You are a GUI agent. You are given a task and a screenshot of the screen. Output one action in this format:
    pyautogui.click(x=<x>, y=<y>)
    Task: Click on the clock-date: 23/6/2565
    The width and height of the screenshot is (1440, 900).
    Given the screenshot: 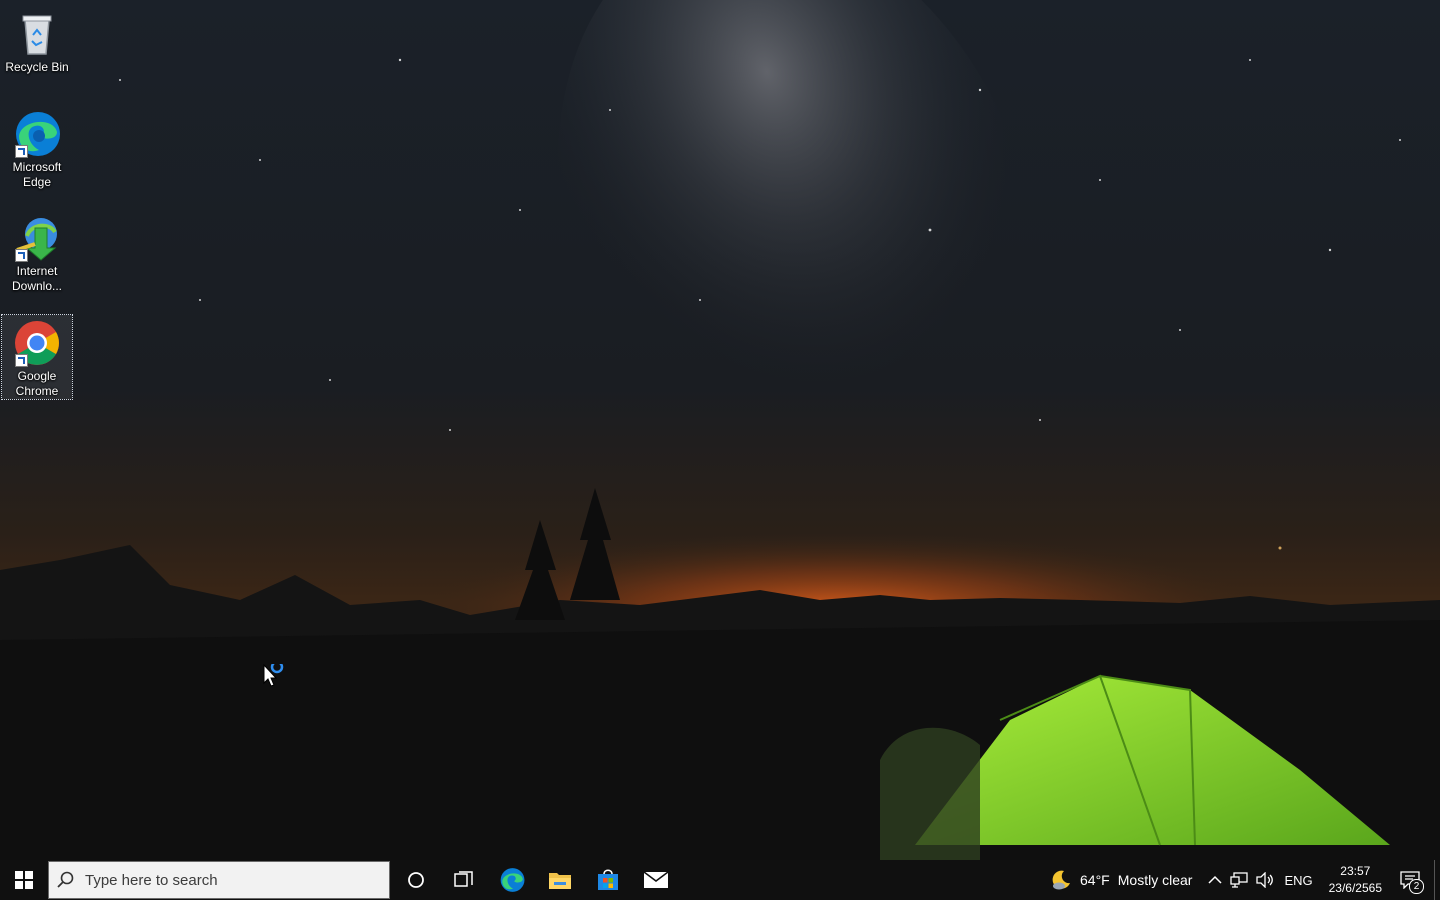 What is the action you would take?
    pyautogui.click(x=1355, y=888)
    